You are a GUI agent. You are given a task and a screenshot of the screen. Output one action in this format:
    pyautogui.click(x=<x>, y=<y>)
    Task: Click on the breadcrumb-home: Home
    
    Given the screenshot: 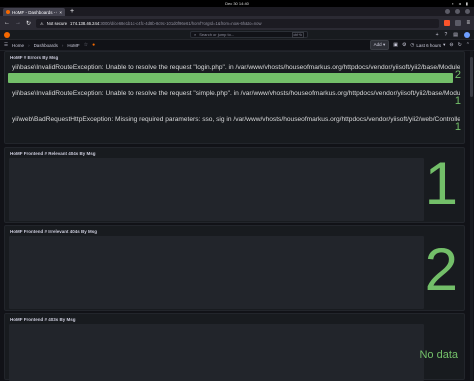 What is the action you would take?
    pyautogui.click(x=18, y=45)
    